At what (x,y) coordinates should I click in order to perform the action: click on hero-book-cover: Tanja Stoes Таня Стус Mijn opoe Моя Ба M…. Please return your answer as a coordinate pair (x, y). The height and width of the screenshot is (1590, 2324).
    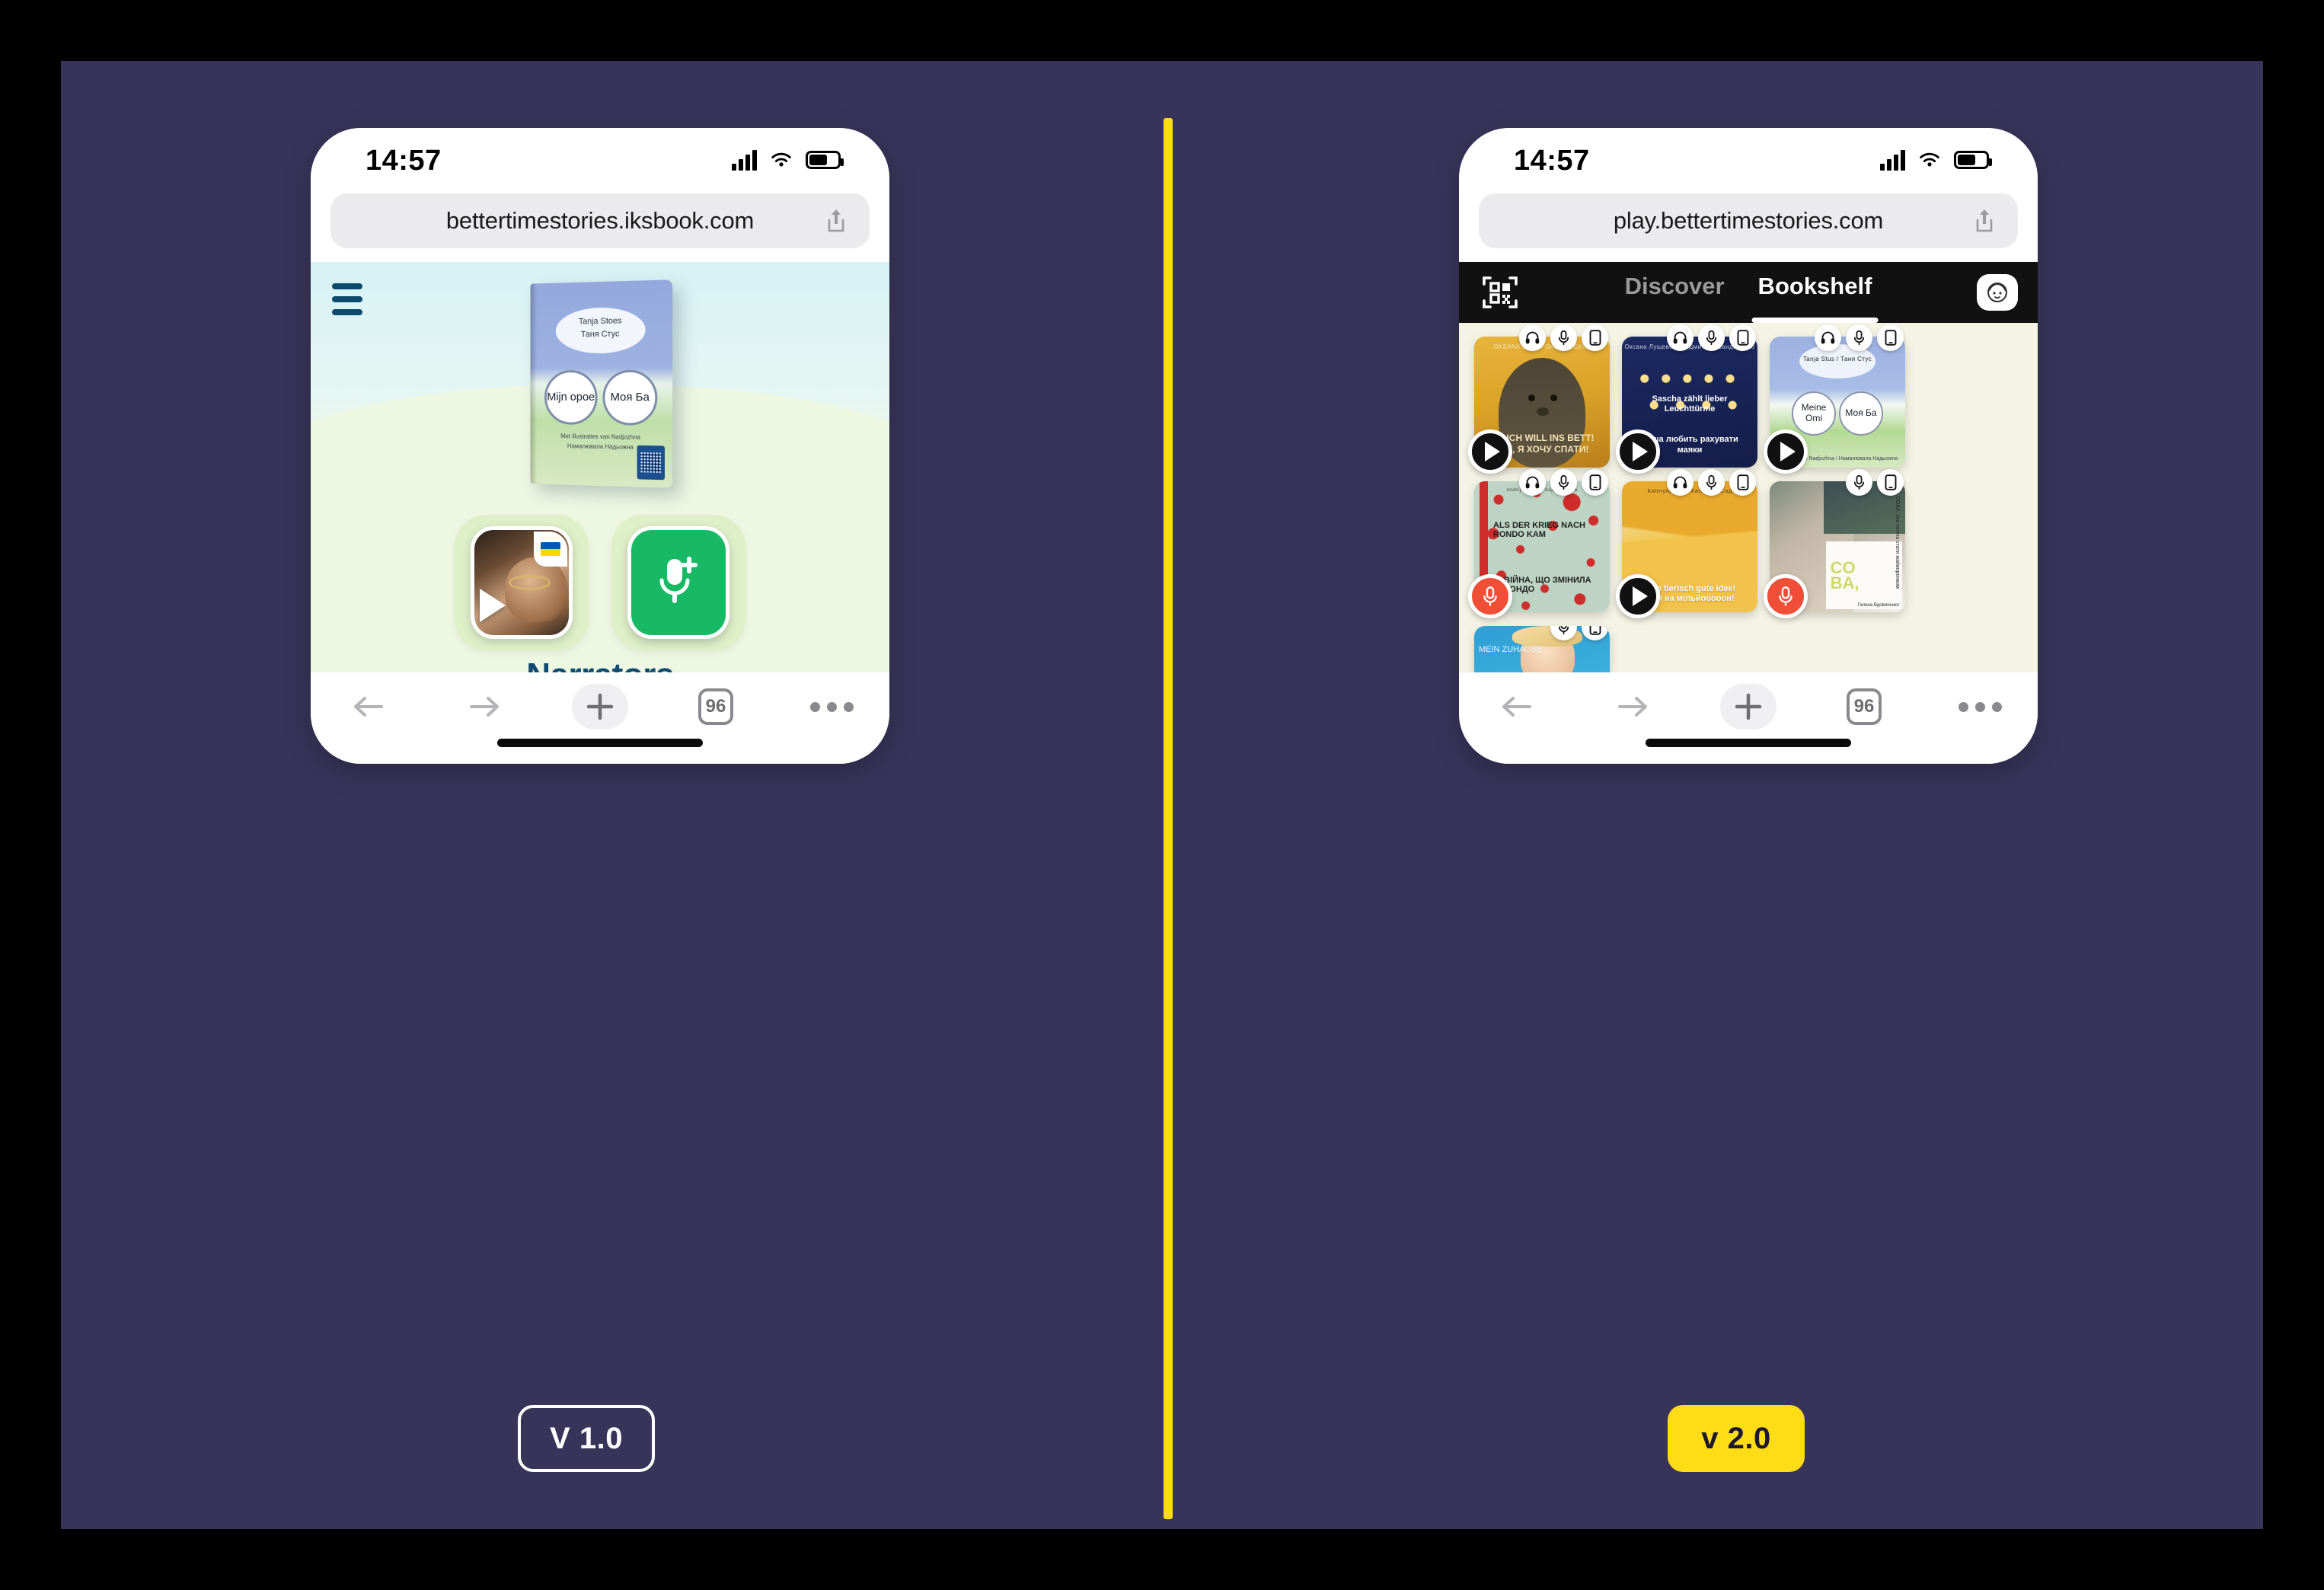
    Looking at the image, I should click on (601, 383).